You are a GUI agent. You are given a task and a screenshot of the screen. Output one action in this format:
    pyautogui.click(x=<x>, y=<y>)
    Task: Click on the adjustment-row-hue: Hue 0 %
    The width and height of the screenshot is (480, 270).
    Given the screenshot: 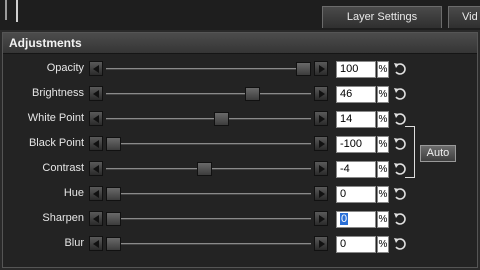 What is the action you would take?
    pyautogui.click(x=241, y=195)
    